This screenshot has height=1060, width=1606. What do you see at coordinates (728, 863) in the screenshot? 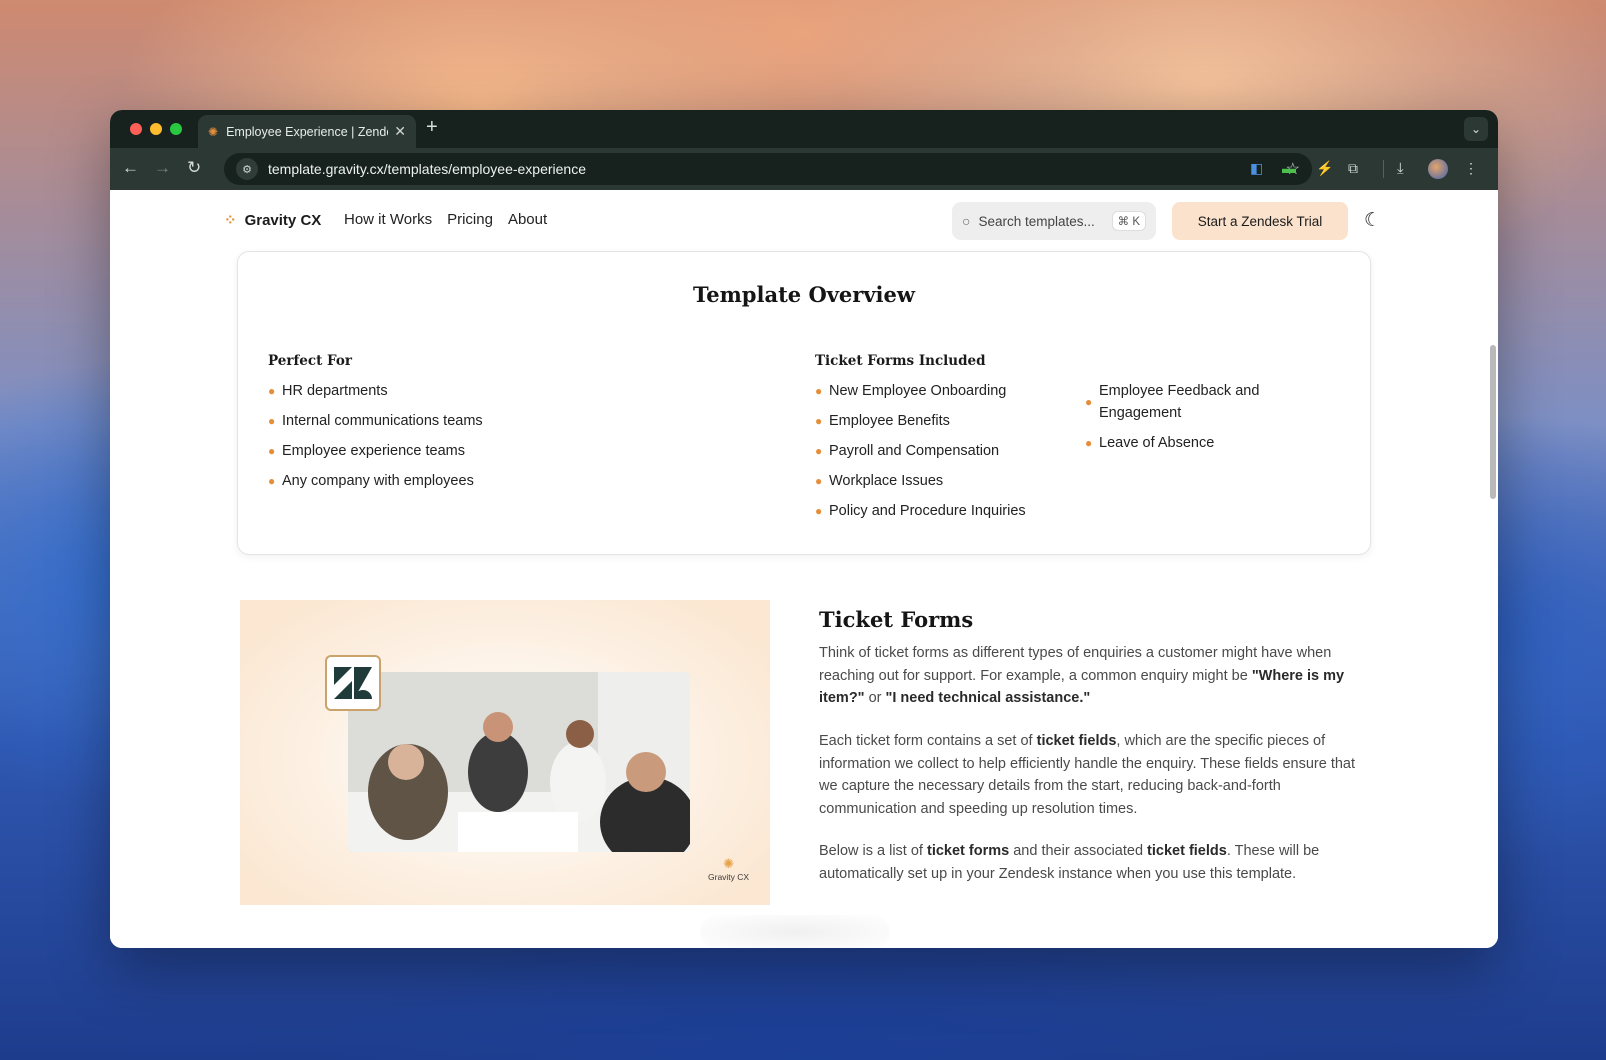
I see `gravity-logo-icon: ✺` at bounding box center [728, 863].